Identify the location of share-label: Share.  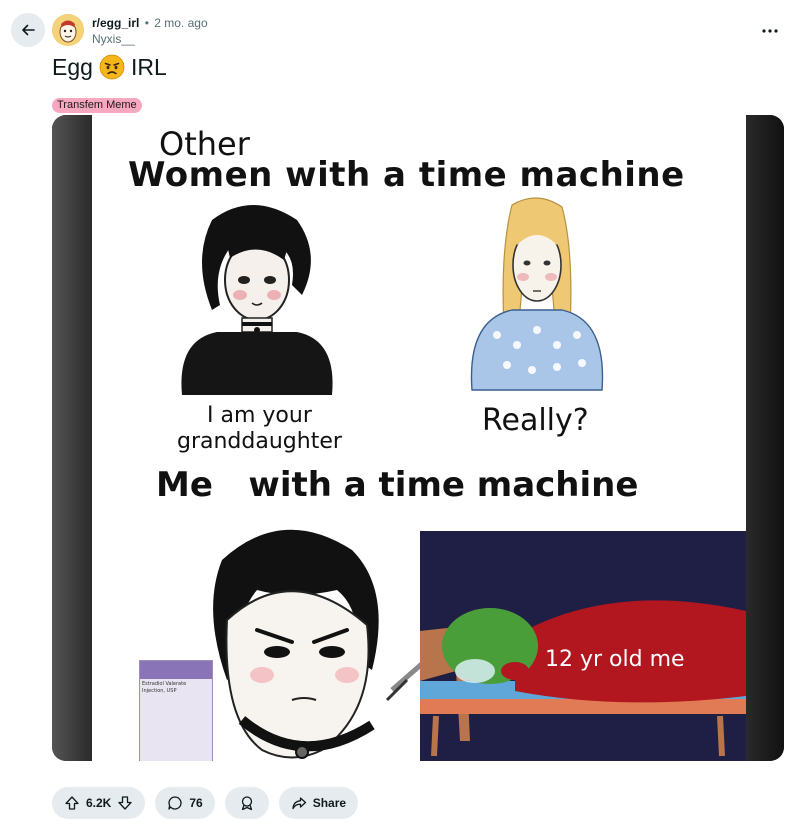
(329, 803).